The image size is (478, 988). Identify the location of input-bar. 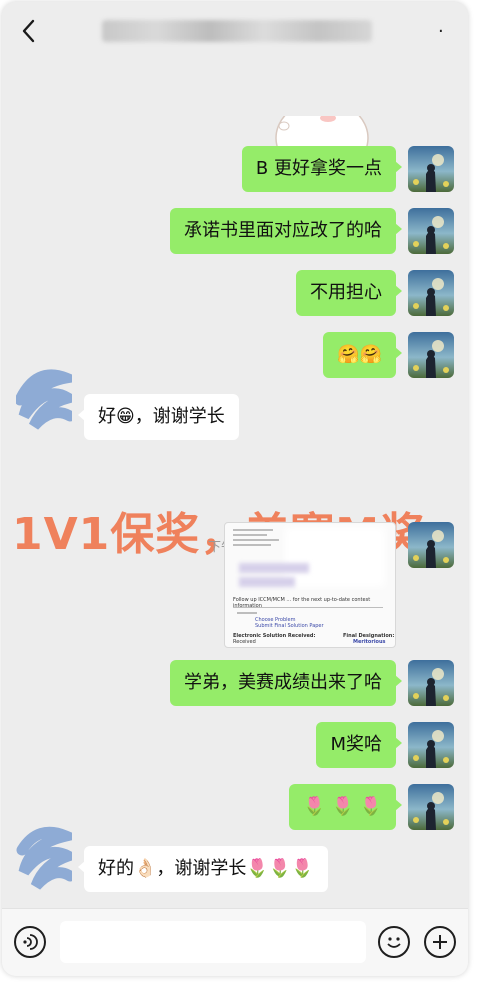
(235, 942).